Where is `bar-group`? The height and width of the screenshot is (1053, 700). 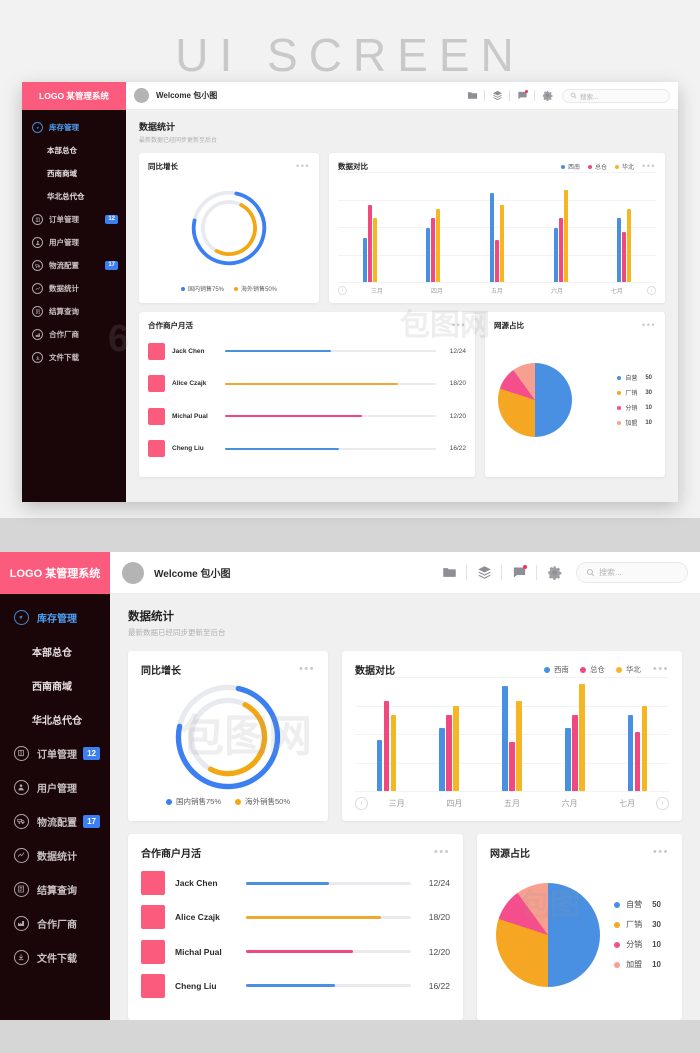 bar-group is located at coordinates (434, 227).